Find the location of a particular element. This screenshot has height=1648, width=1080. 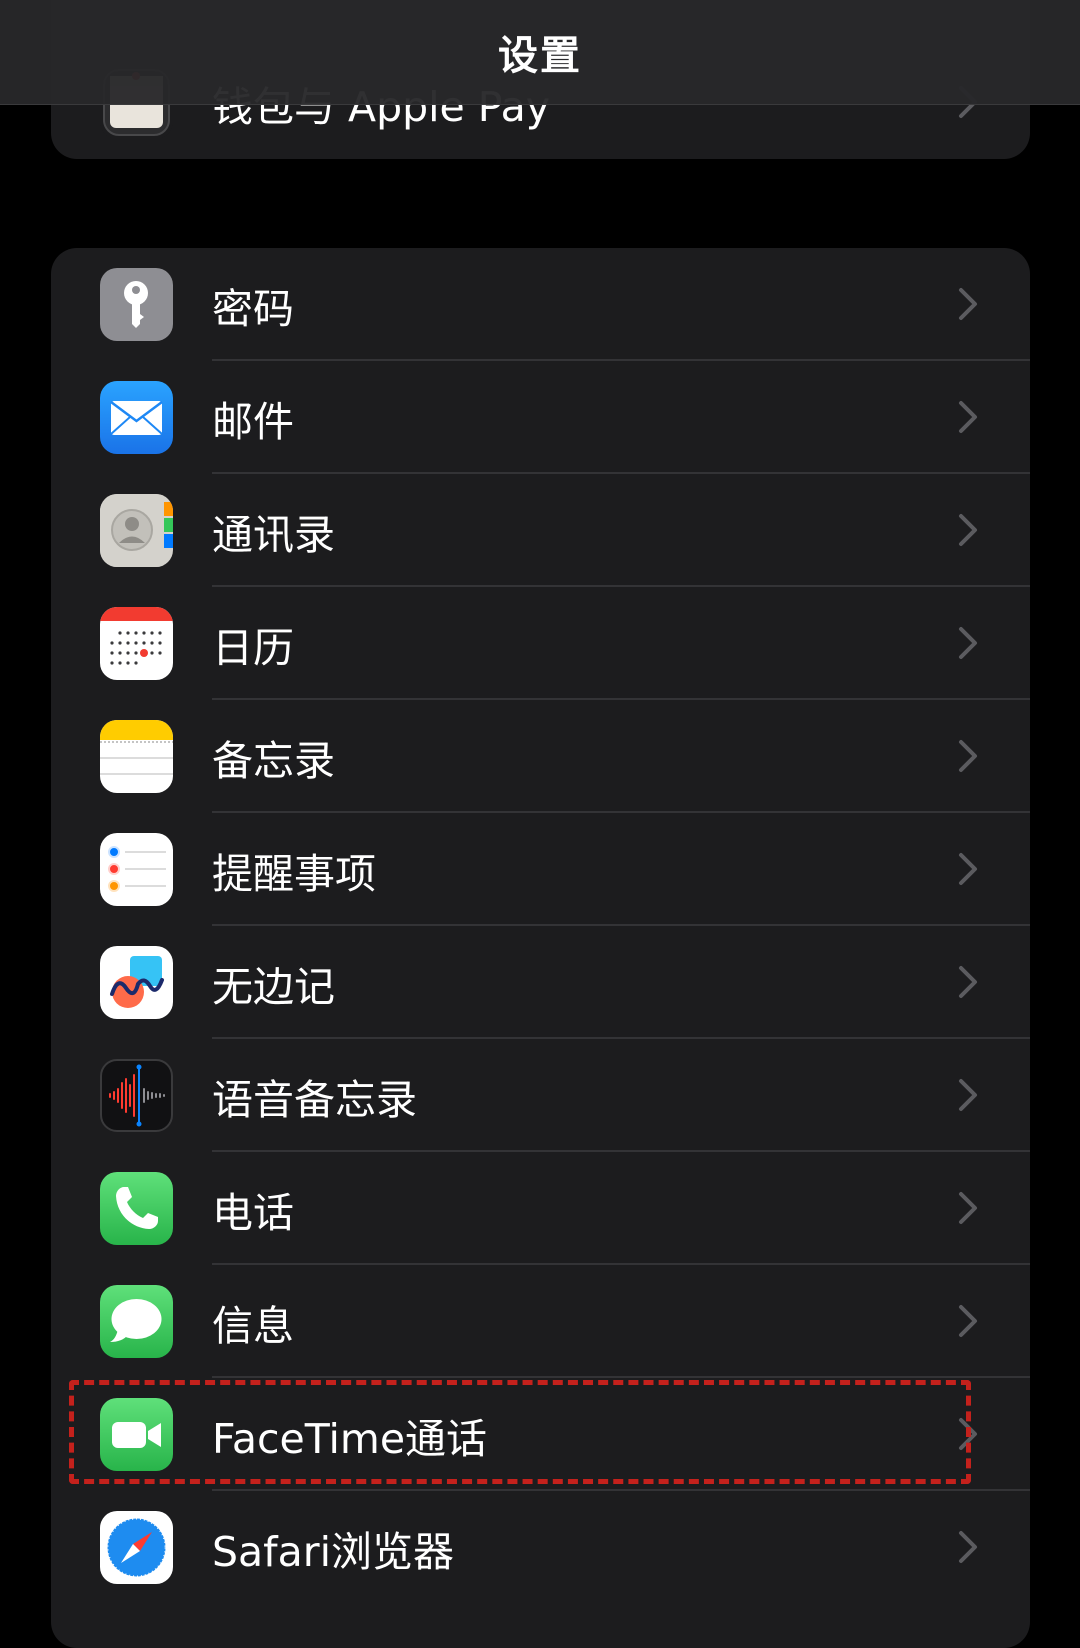

settings-row-label: 密码 is located at coordinates (253, 308).